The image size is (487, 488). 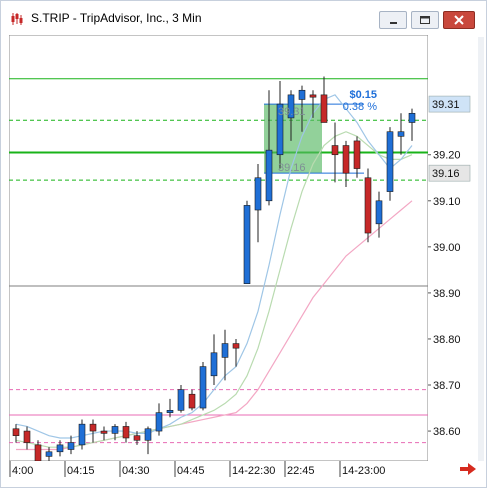 I want to click on measure-change-label: $0.15, so click(x=363, y=95).